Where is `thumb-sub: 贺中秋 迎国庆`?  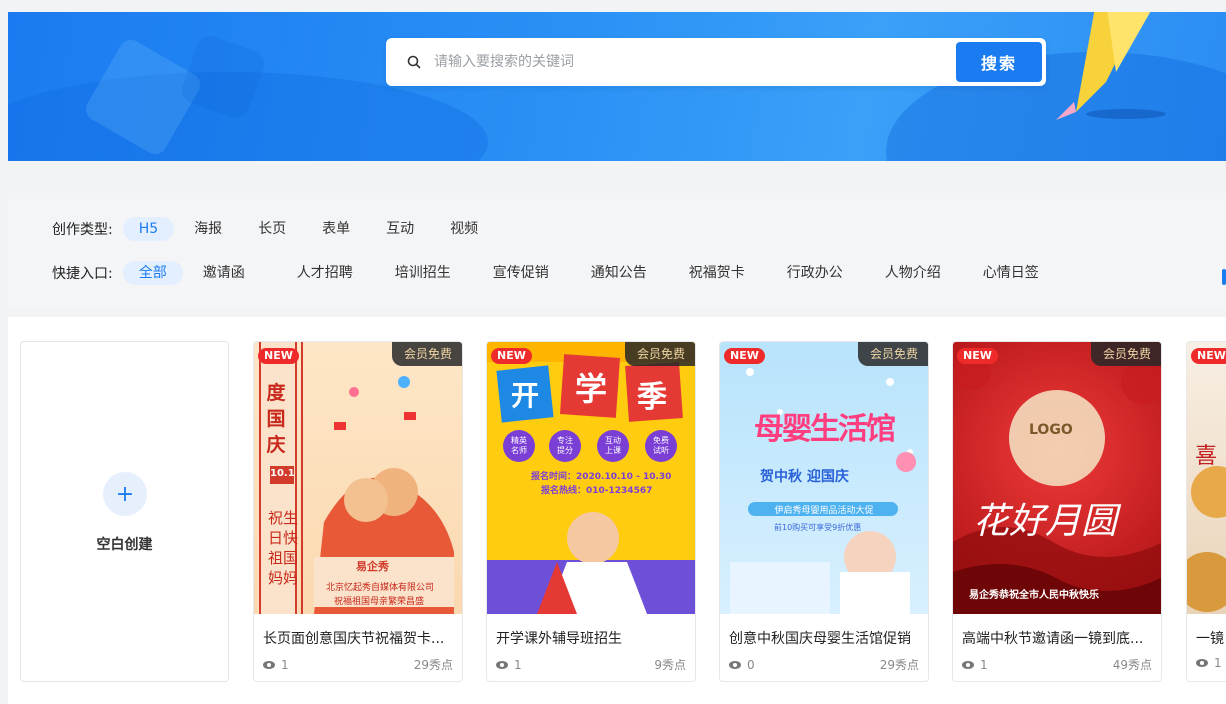
thumb-sub: 贺中秋 迎国庆 is located at coordinates (804, 477).